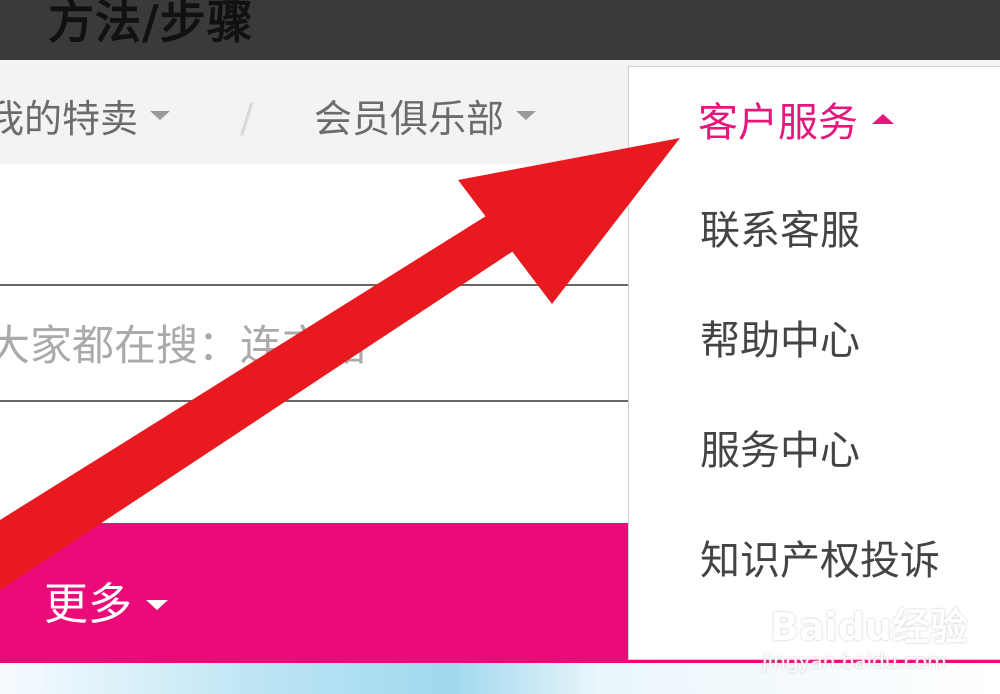 The height and width of the screenshot is (694, 1000). I want to click on watermark-logo: Baidu经验, so click(869, 627).